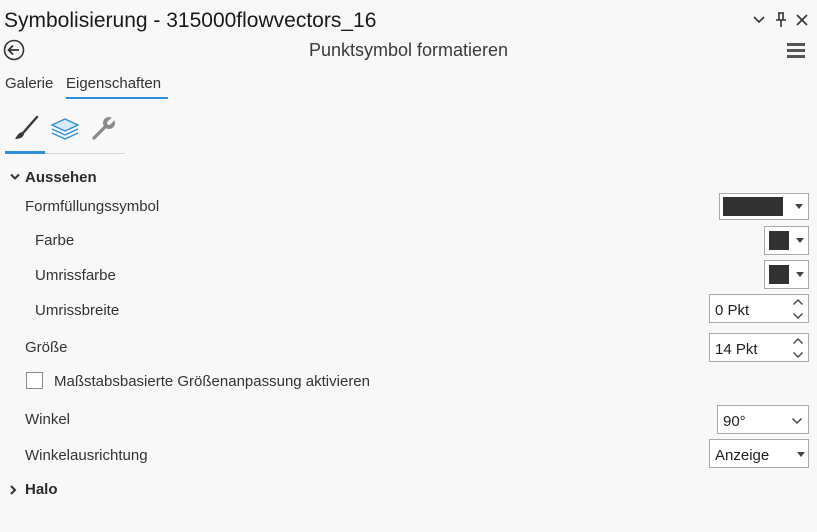 The width and height of the screenshot is (817, 532). What do you see at coordinates (759, 308) in the screenshot?
I see `outline-width-input: 0 Pkt` at bounding box center [759, 308].